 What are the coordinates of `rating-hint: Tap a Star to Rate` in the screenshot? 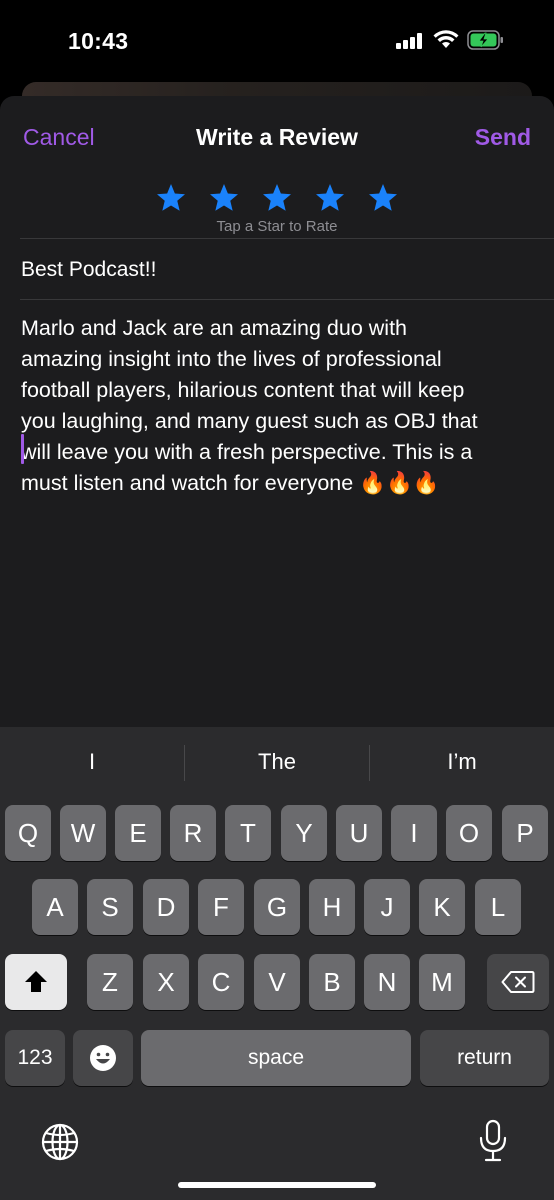 It's located at (277, 226).